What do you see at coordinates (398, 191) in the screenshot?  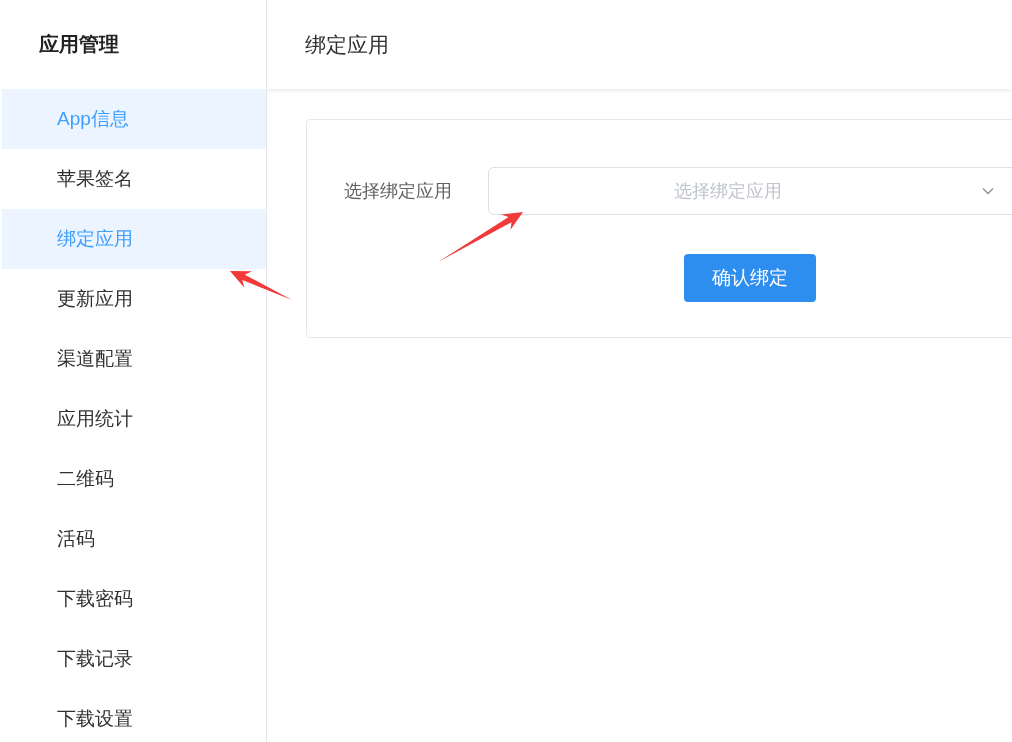 I see `field-label: 选择绑定应用` at bounding box center [398, 191].